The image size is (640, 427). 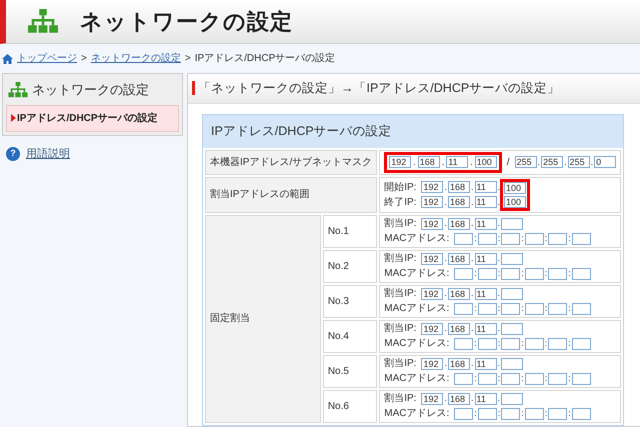 I want to click on table-cell: No.5, so click(x=350, y=371).